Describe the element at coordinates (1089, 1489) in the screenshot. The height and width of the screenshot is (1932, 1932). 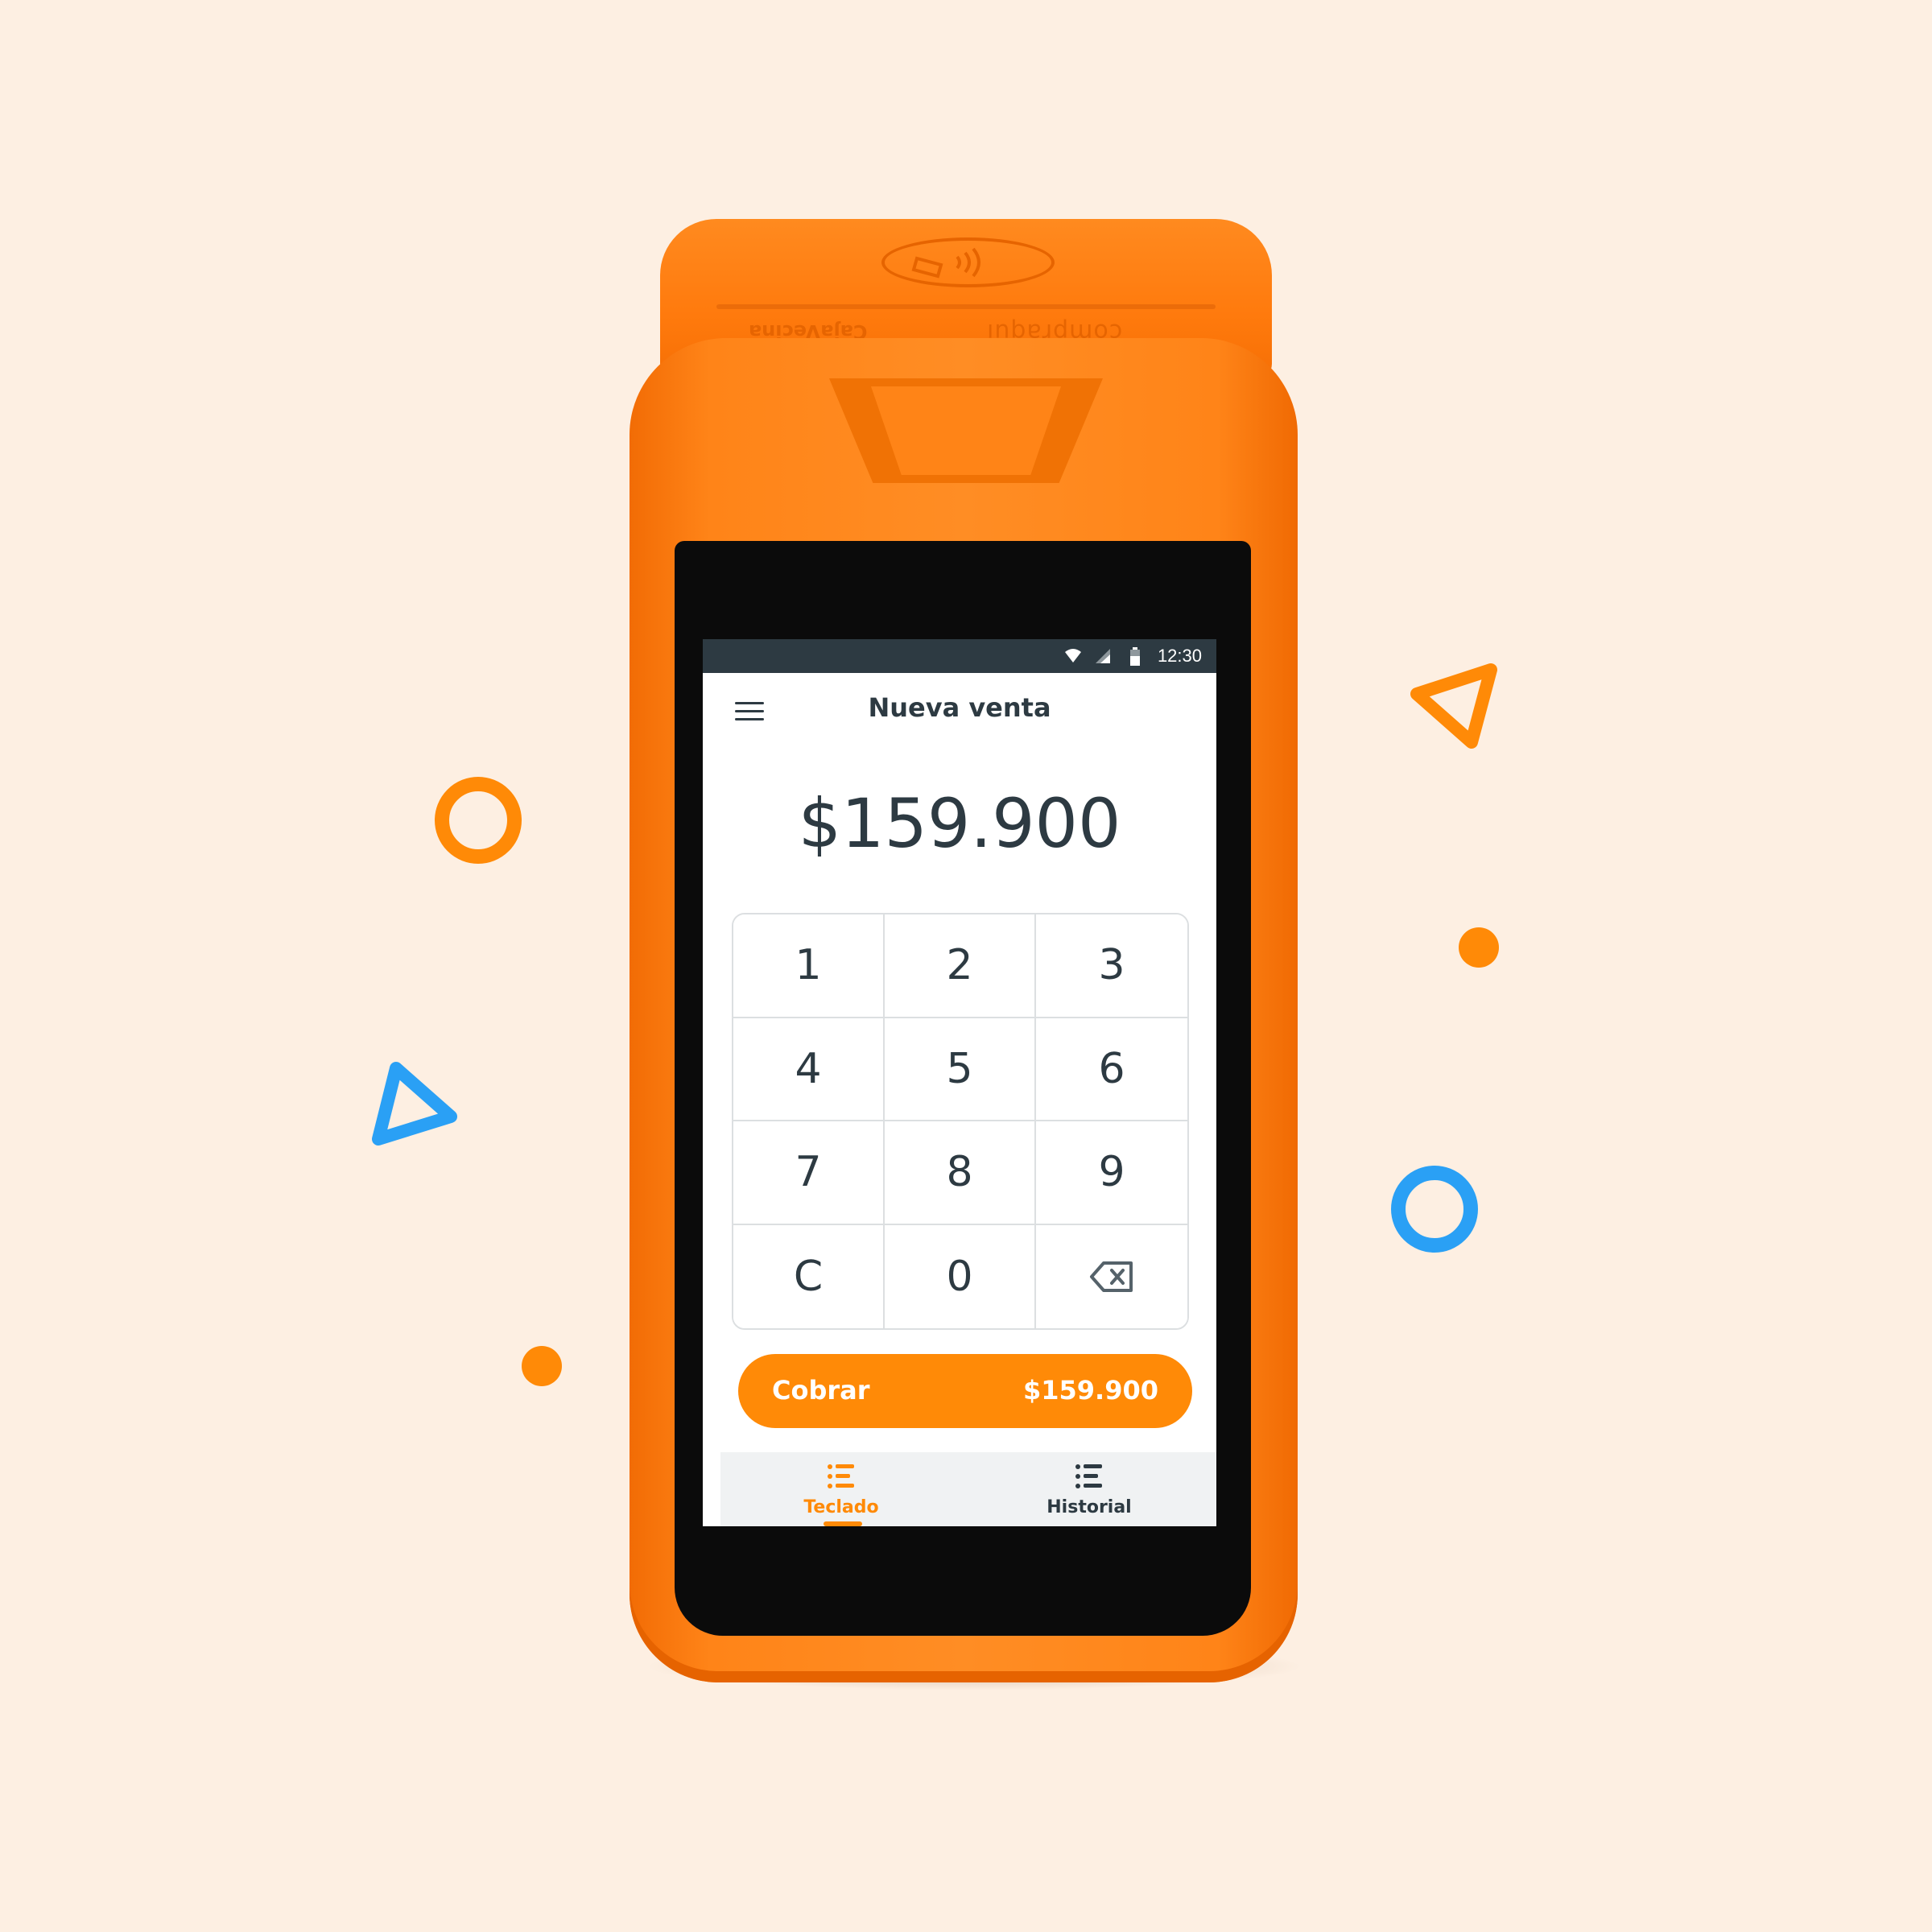
I see `tab-historial: Historial` at that location.